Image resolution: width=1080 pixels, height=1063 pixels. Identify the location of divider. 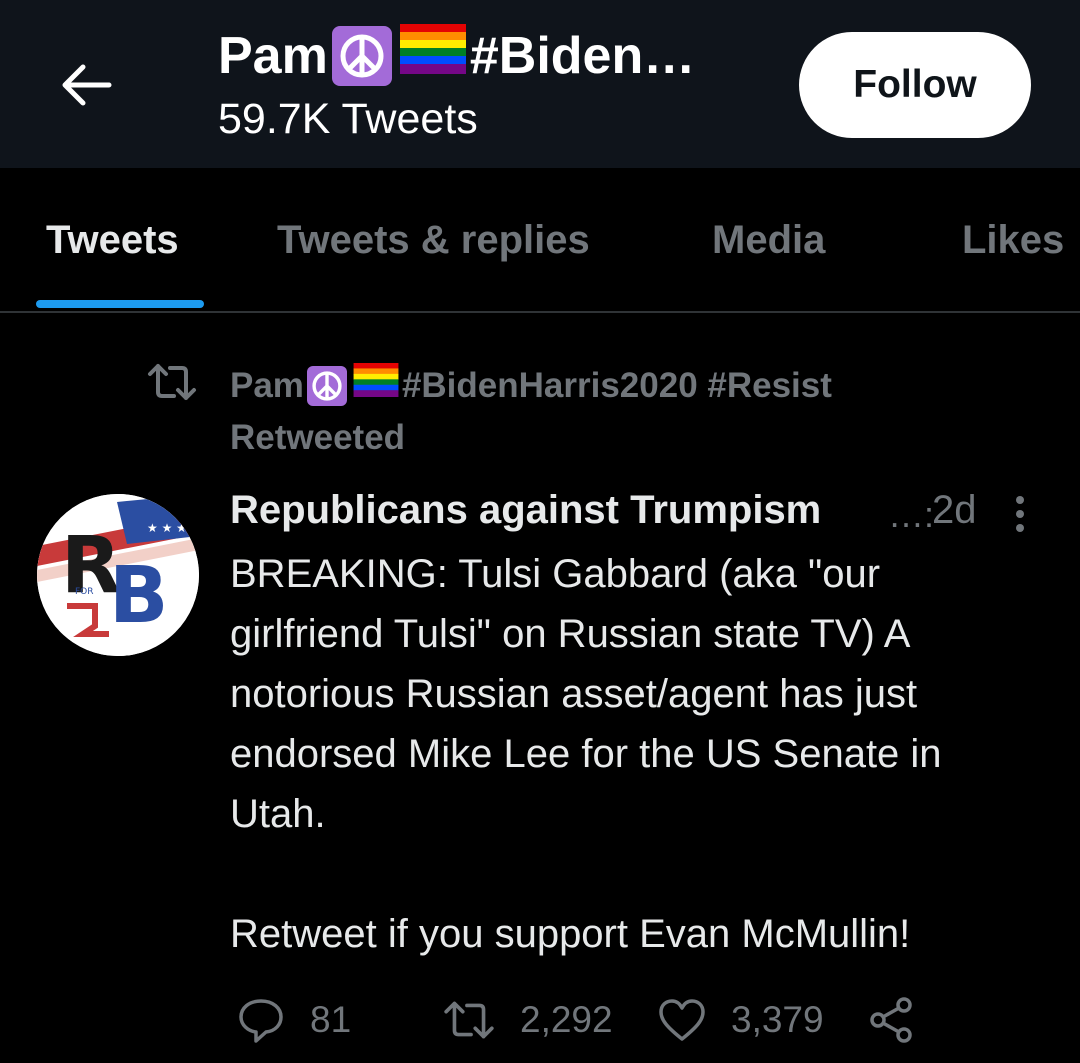
(540, 312).